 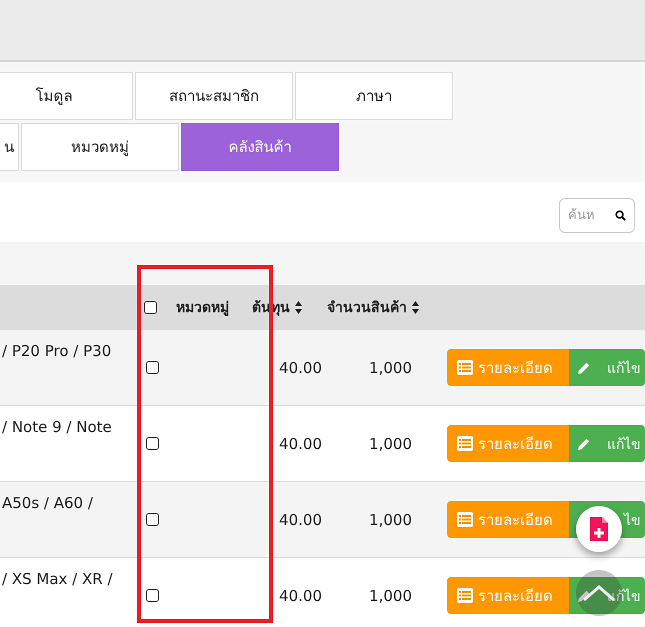 I want to click on product-name: / P20 Pro / P30, so click(x=57, y=351).